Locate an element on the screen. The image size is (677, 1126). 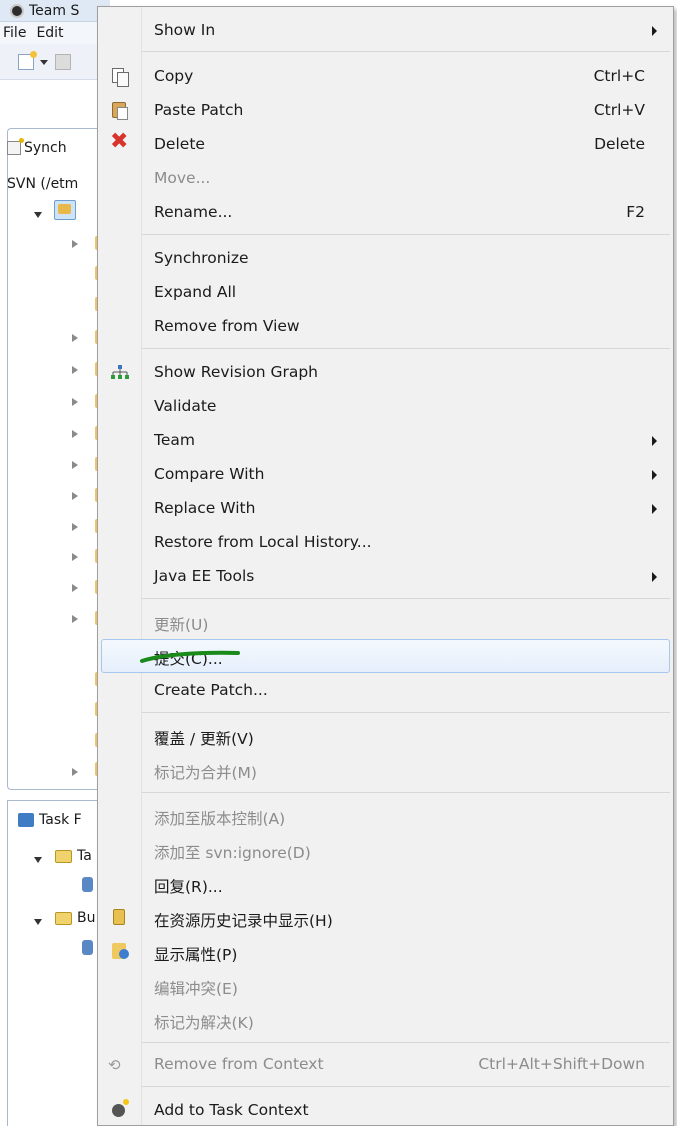
history-icon is located at coordinates (119, 917).